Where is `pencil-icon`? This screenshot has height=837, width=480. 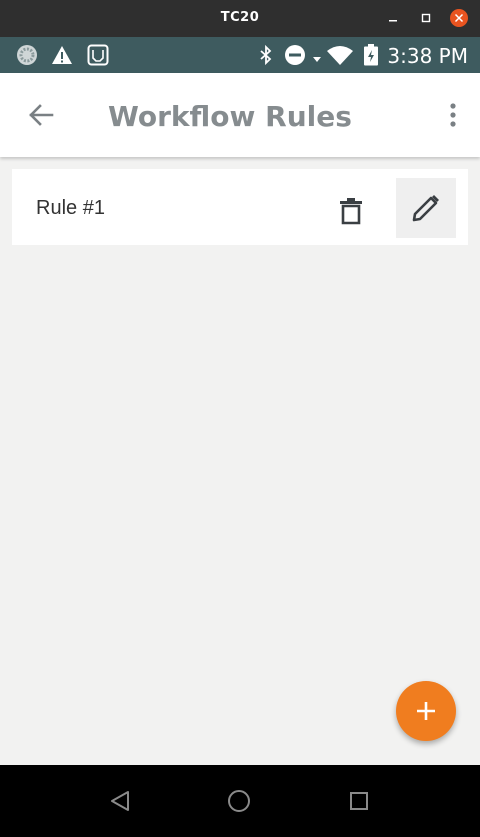
pencil-icon is located at coordinates (425, 208).